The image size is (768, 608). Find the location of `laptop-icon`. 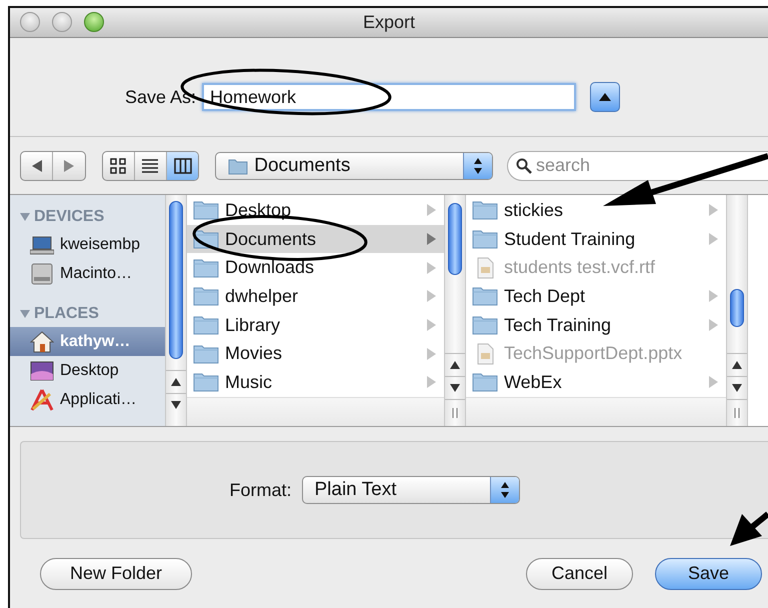

laptop-icon is located at coordinates (42, 244).